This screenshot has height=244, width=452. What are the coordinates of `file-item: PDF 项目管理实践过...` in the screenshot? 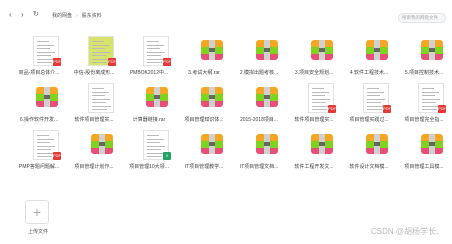 It's located at (371, 104).